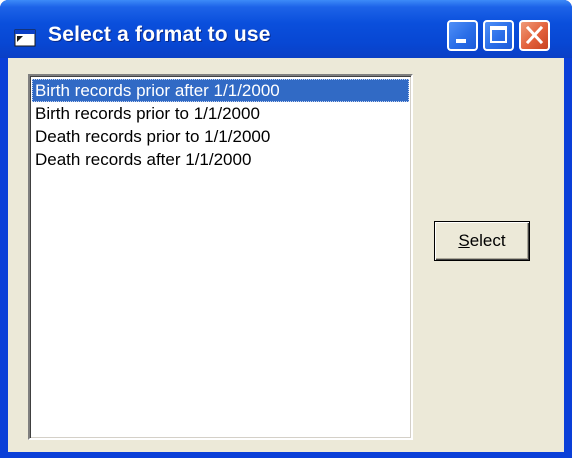 This screenshot has width=572, height=458. I want to click on window-title: Select a format to use, so click(159, 34).